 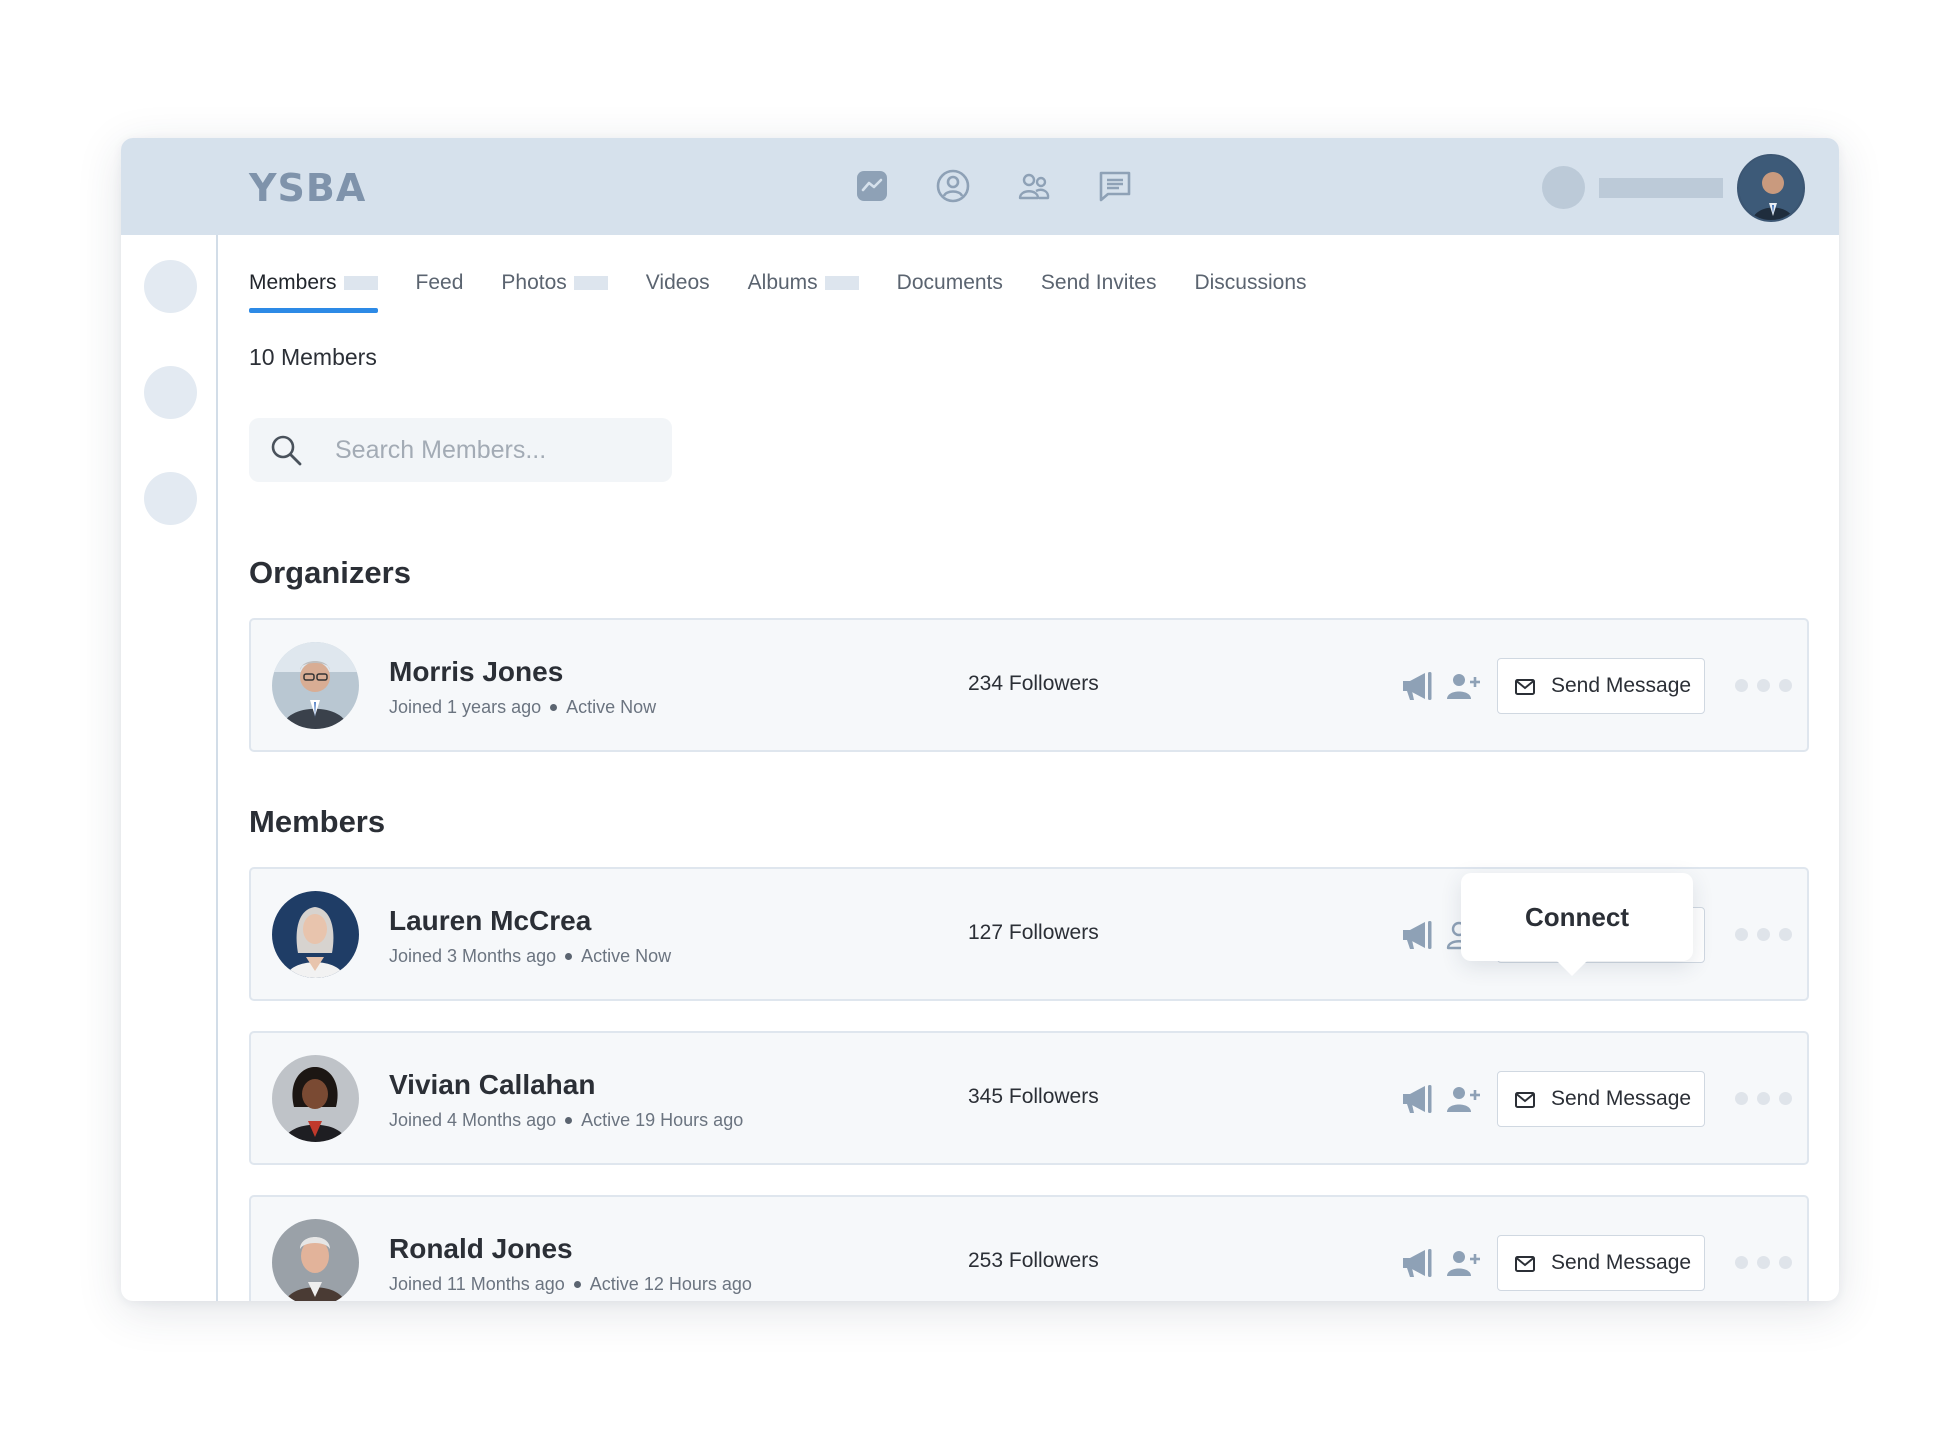 What do you see at coordinates (490, 921) in the screenshot?
I see `member-name: Lauren McCrea` at bounding box center [490, 921].